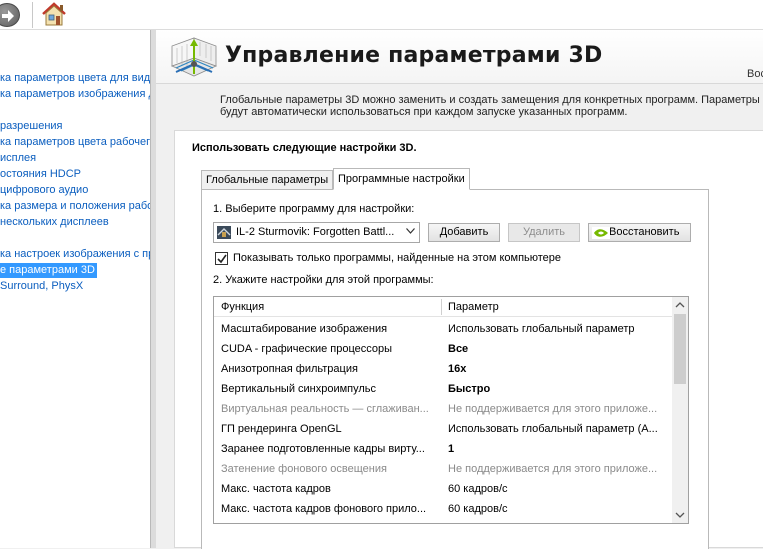  I want to click on nav-item: остояния HDCP, so click(40, 174).